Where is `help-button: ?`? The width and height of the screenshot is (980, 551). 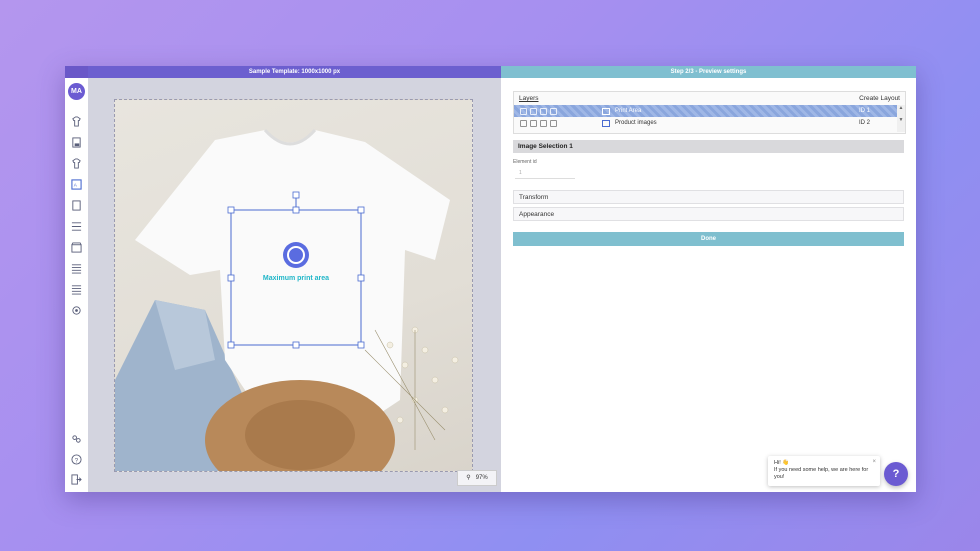
help-button: ? is located at coordinates (896, 474).